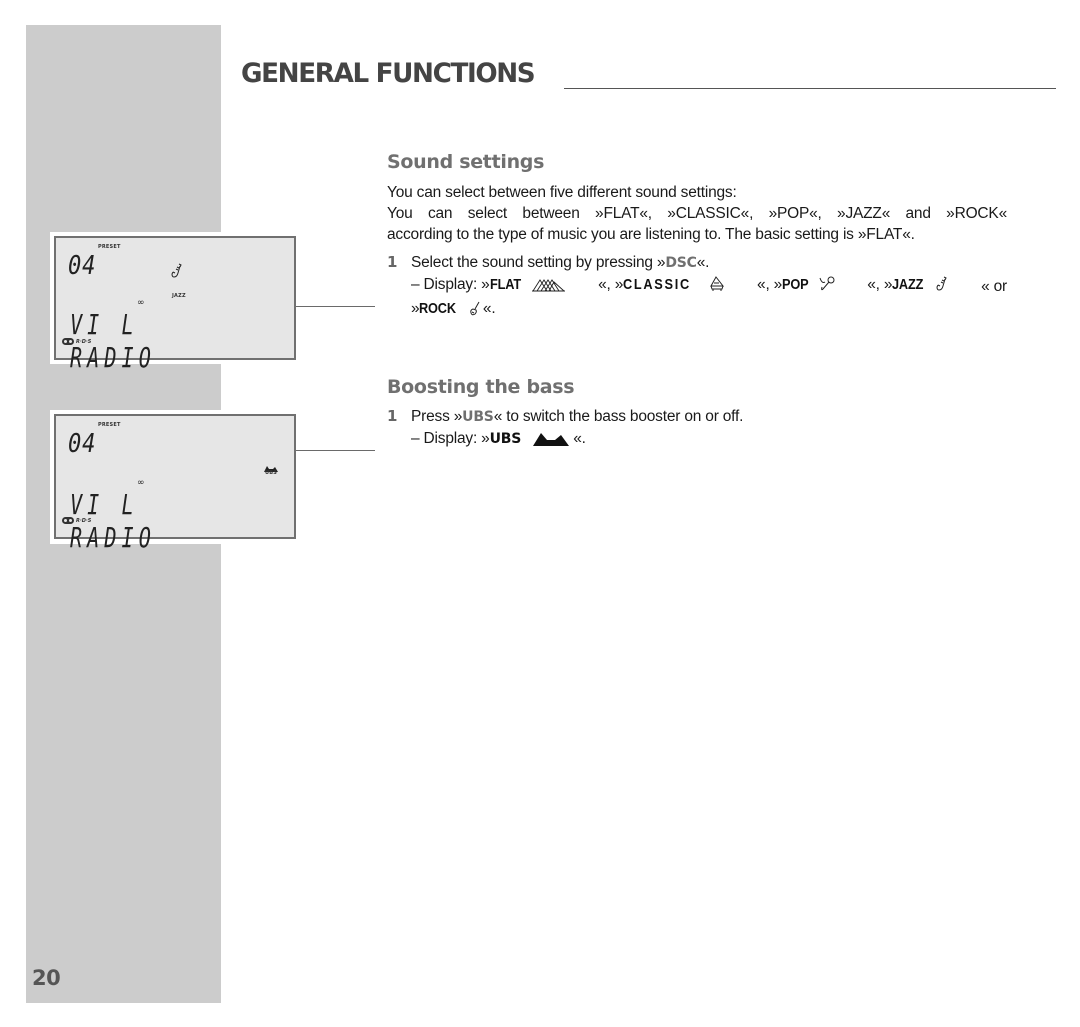  I want to click on callout-line-sound, so click(335, 306).